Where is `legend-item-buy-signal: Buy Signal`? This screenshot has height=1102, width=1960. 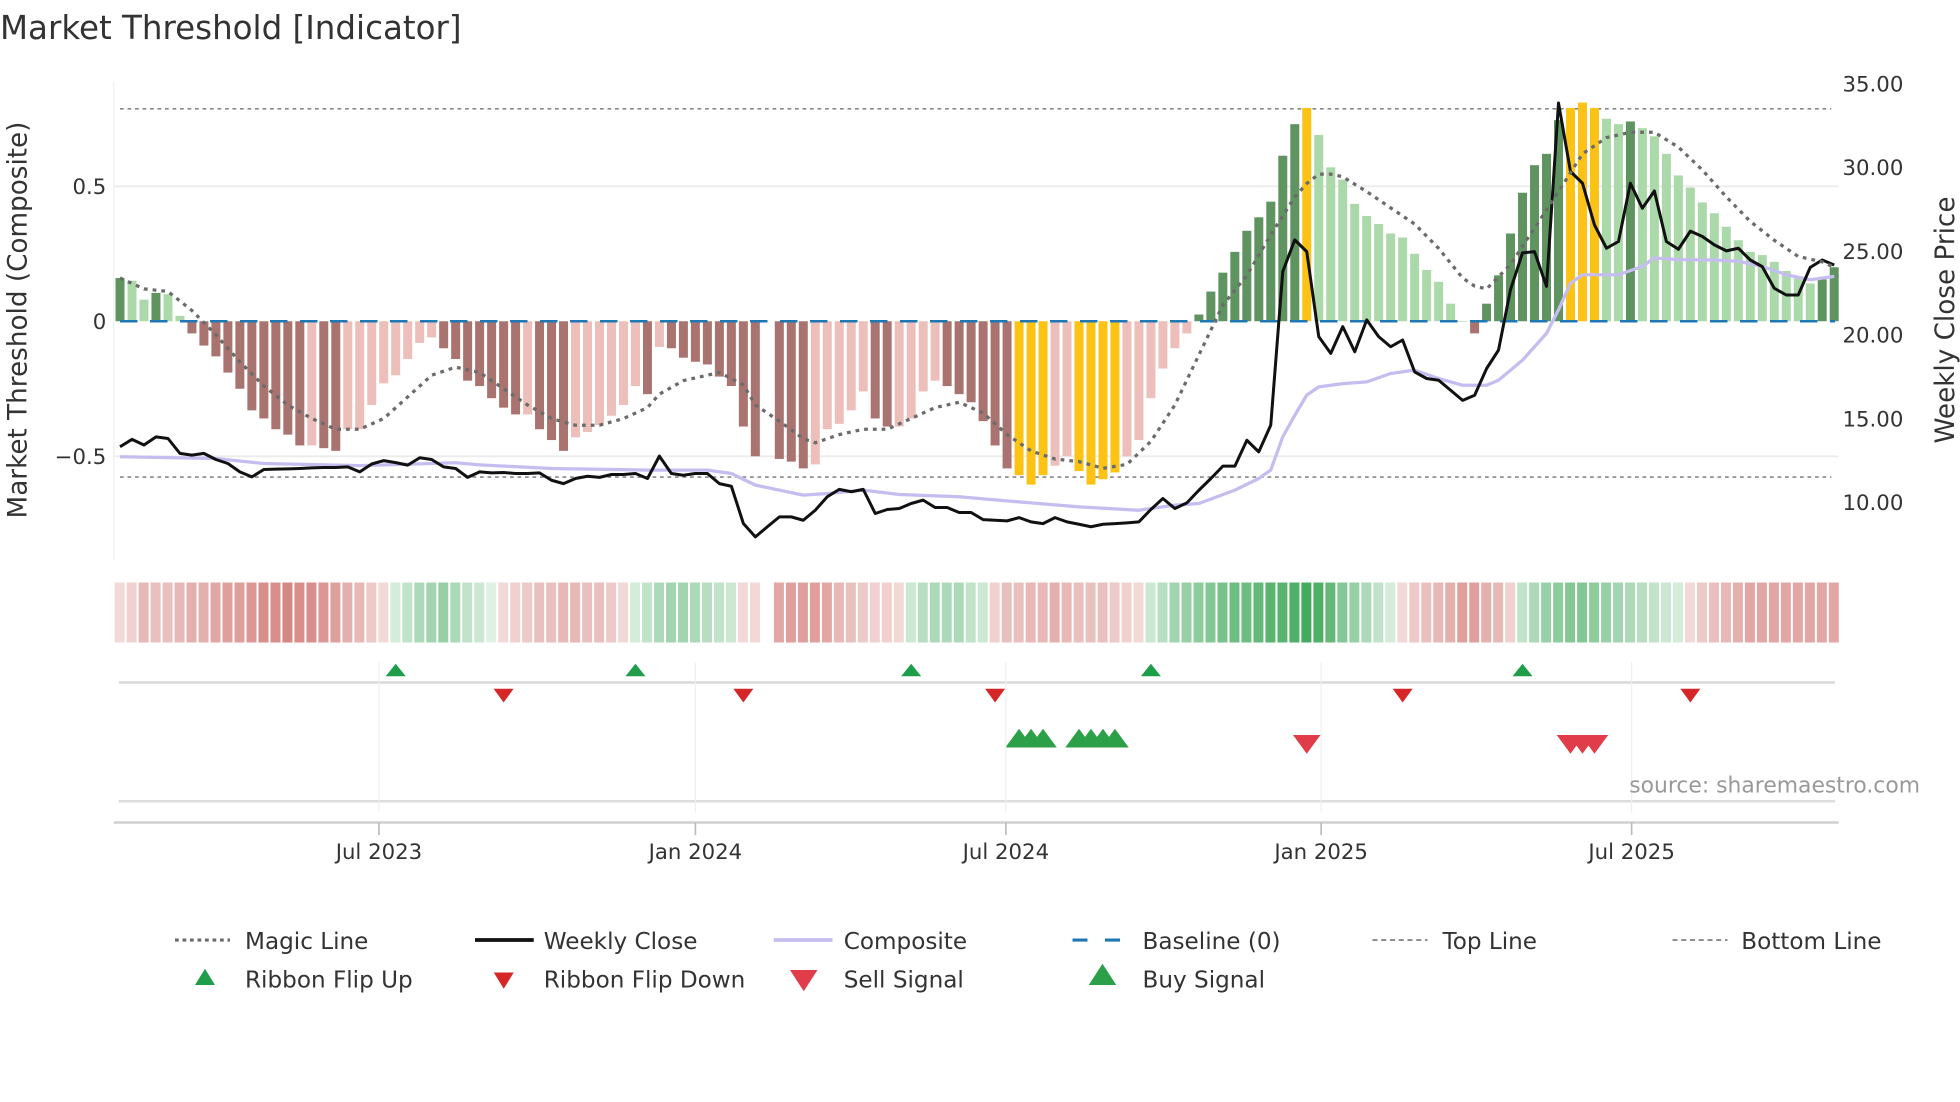 legend-item-buy-signal: Buy Signal is located at coordinates (1176, 978).